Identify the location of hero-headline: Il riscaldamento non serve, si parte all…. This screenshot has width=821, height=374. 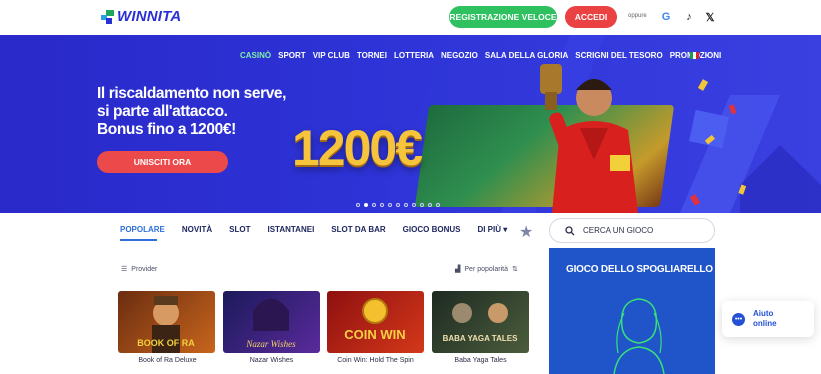
(191, 112).